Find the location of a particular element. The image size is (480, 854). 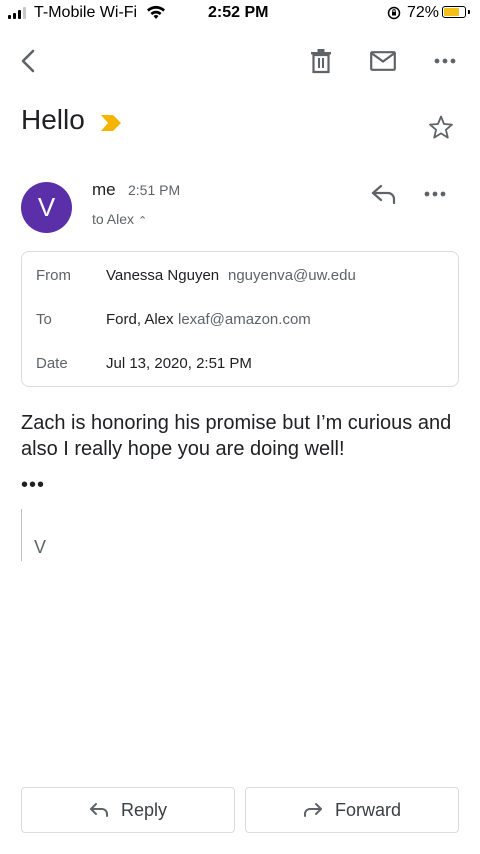

carrier-label: T-Mobile Wi-Fi is located at coordinates (86, 12).